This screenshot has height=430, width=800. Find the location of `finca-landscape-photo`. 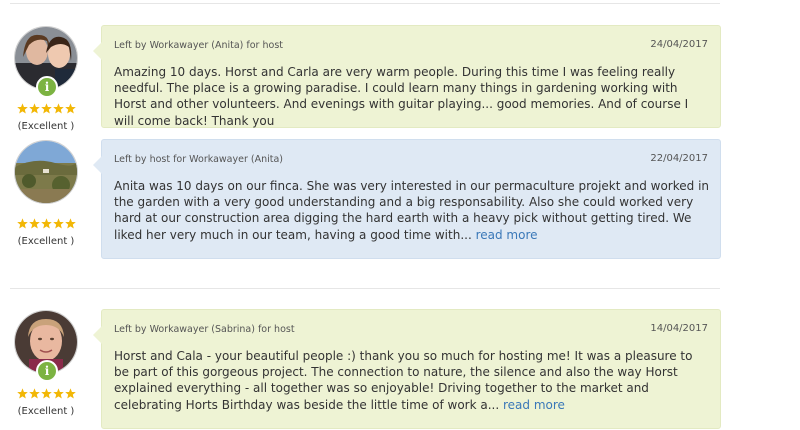

finca-landscape-photo is located at coordinates (46, 172).